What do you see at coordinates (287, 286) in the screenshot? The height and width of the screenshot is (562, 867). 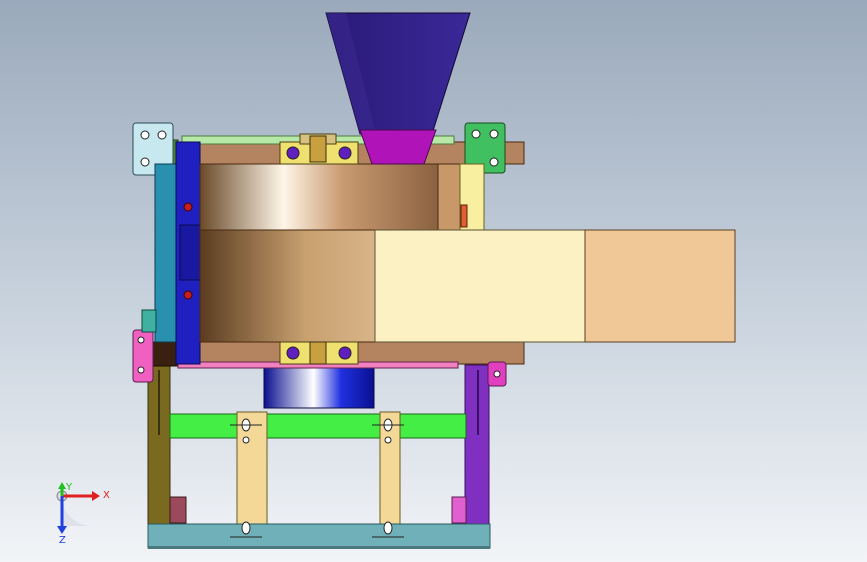 I see `drum-lower` at bounding box center [287, 286].